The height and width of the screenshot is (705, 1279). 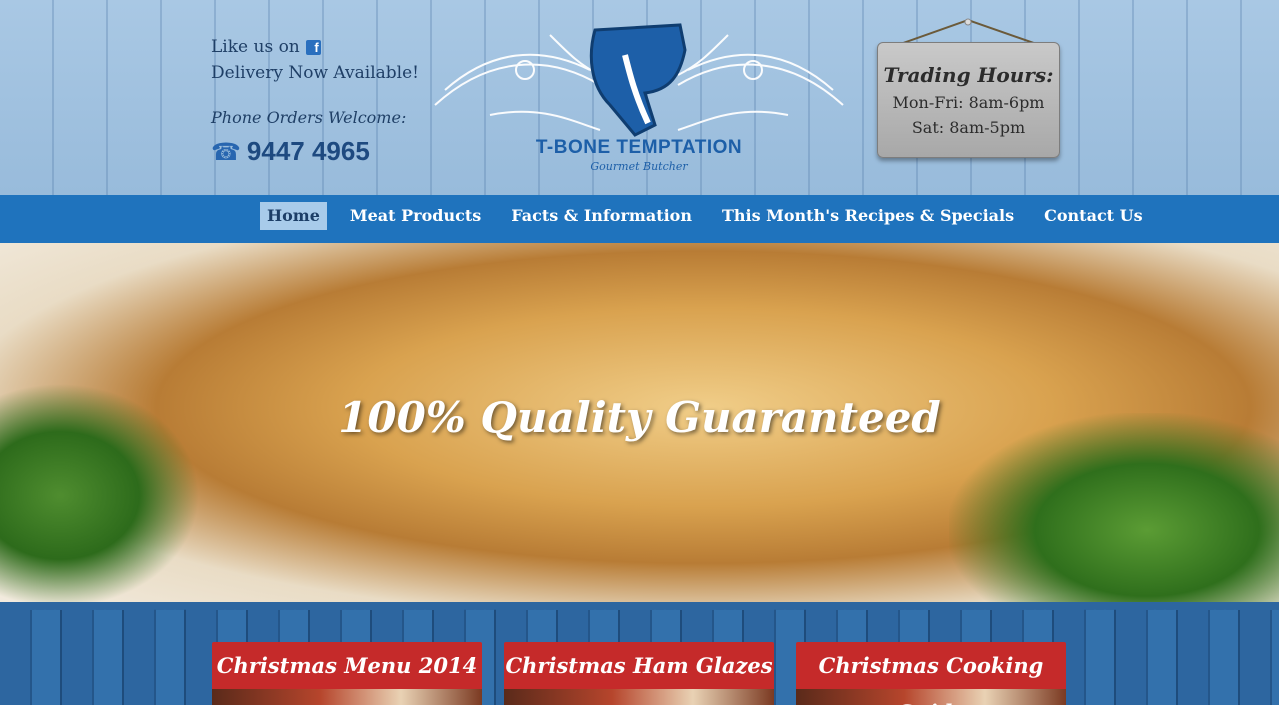 I want to click on card-christmas-menu: Christmas Menu 2014, so click(x=347, y=673).